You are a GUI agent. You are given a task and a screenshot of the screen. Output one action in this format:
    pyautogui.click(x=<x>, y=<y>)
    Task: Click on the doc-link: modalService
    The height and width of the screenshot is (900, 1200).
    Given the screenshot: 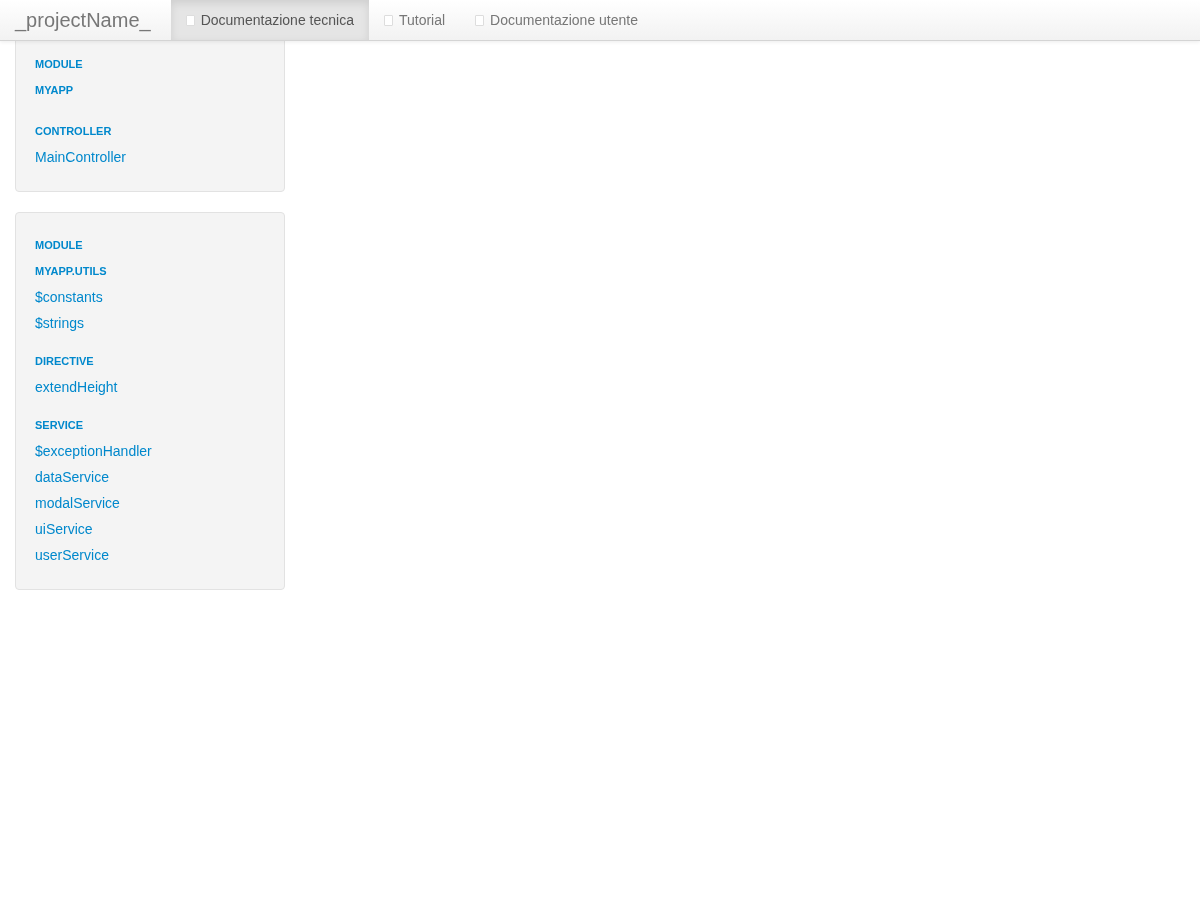 What is the action you would take?
    pyautogui.click(x=77, y=503)
    